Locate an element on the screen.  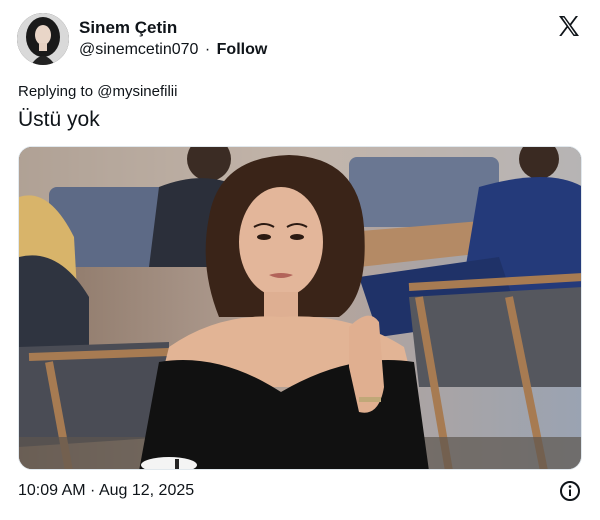
reply-mention-link: @mysinefilii is located at coordinates (137, 91).